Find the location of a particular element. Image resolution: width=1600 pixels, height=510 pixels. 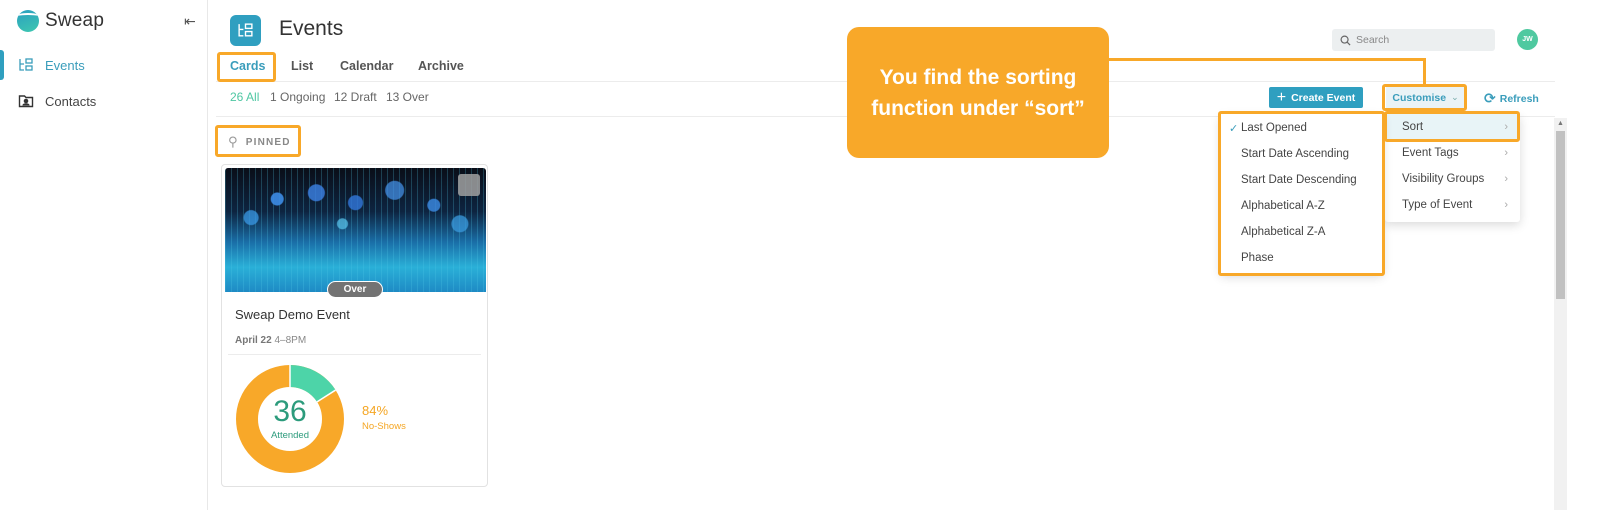

search-icon is located at coordinates (1345, 40).